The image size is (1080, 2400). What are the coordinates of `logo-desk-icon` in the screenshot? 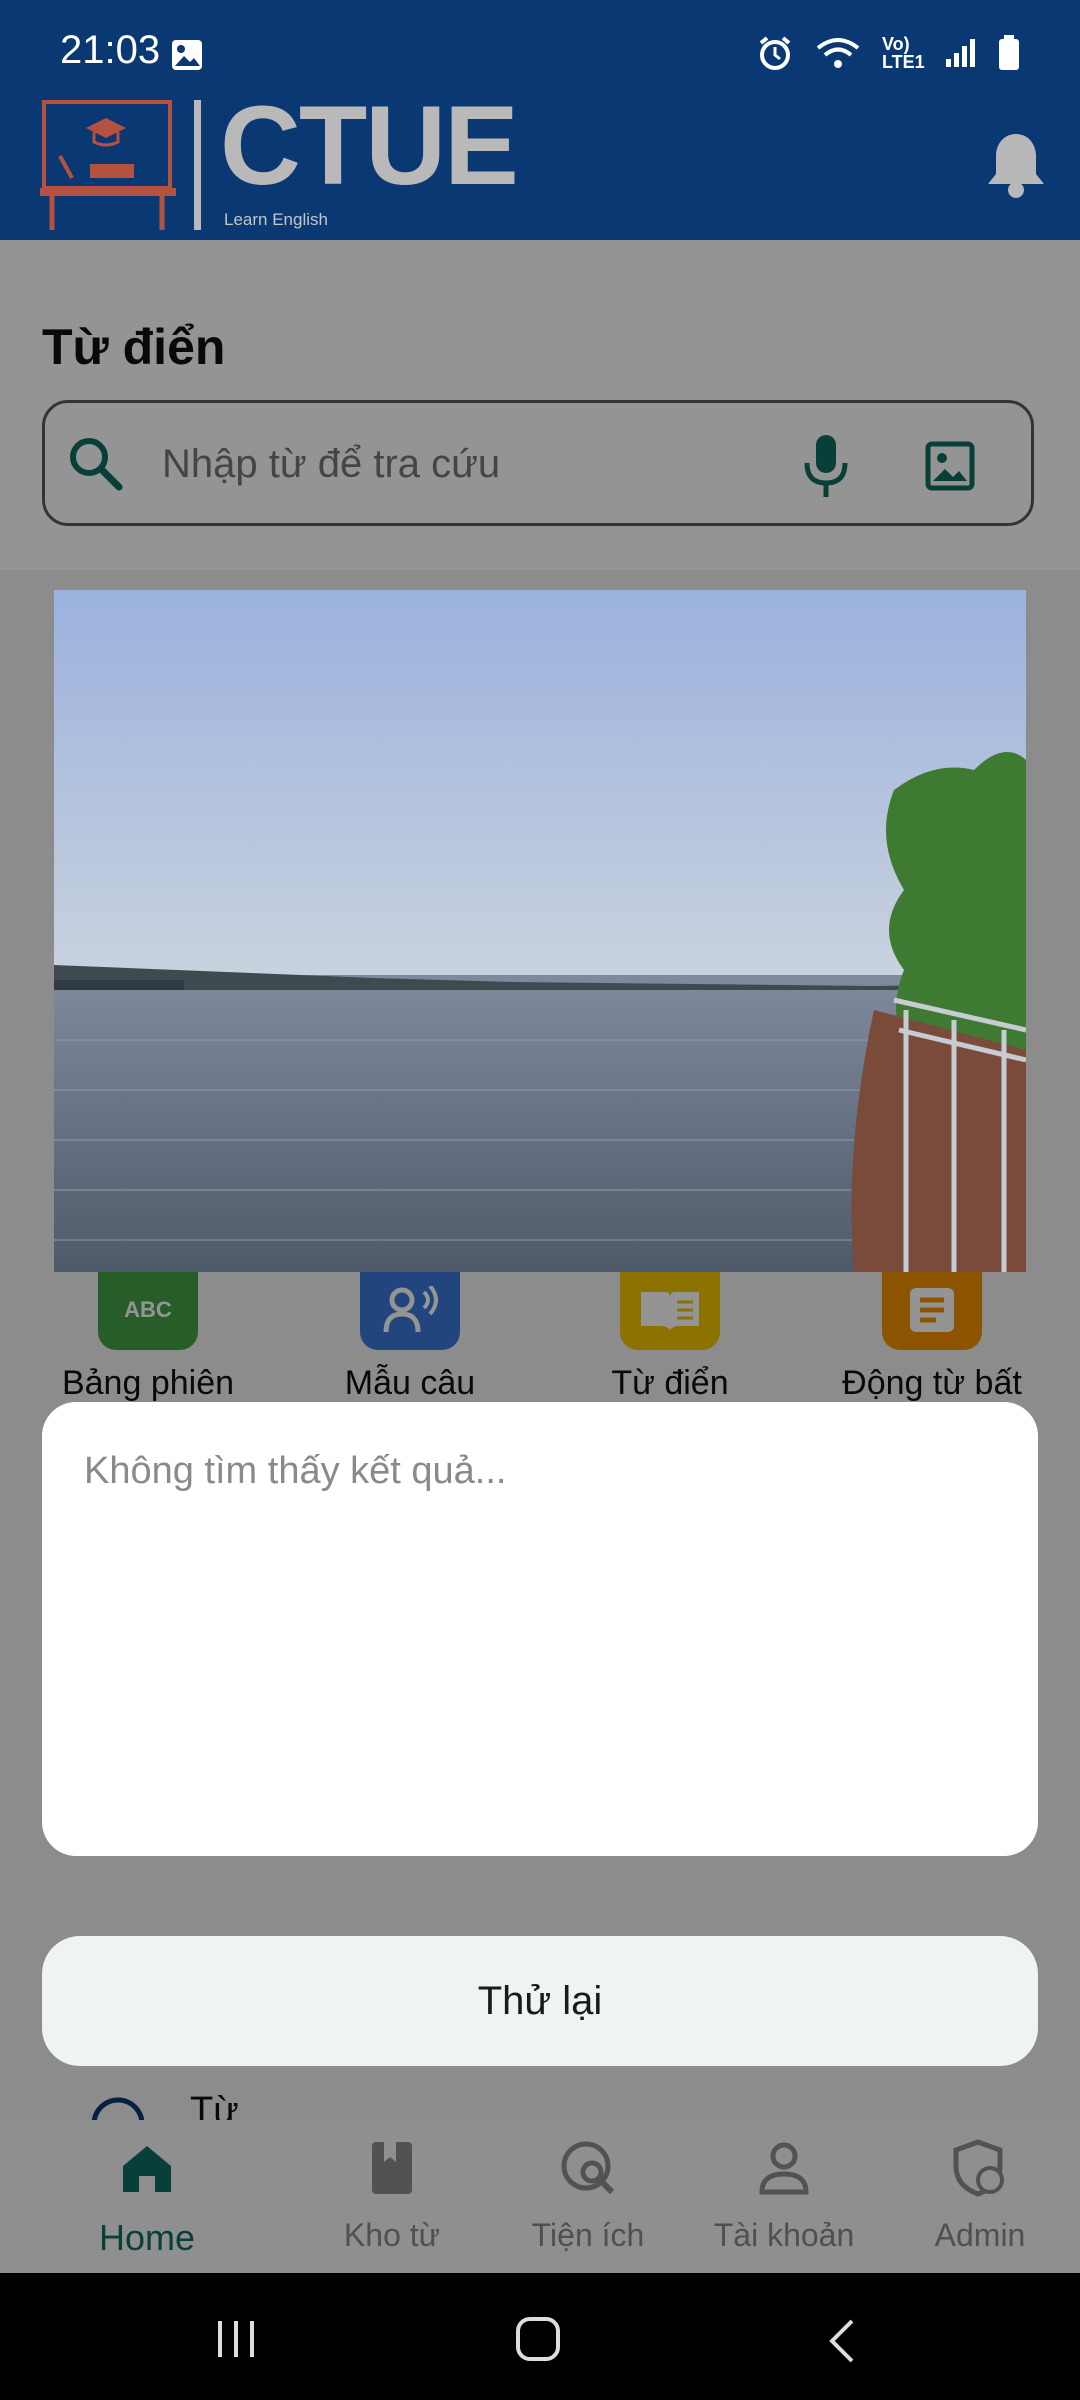 It's located at (108, 165).